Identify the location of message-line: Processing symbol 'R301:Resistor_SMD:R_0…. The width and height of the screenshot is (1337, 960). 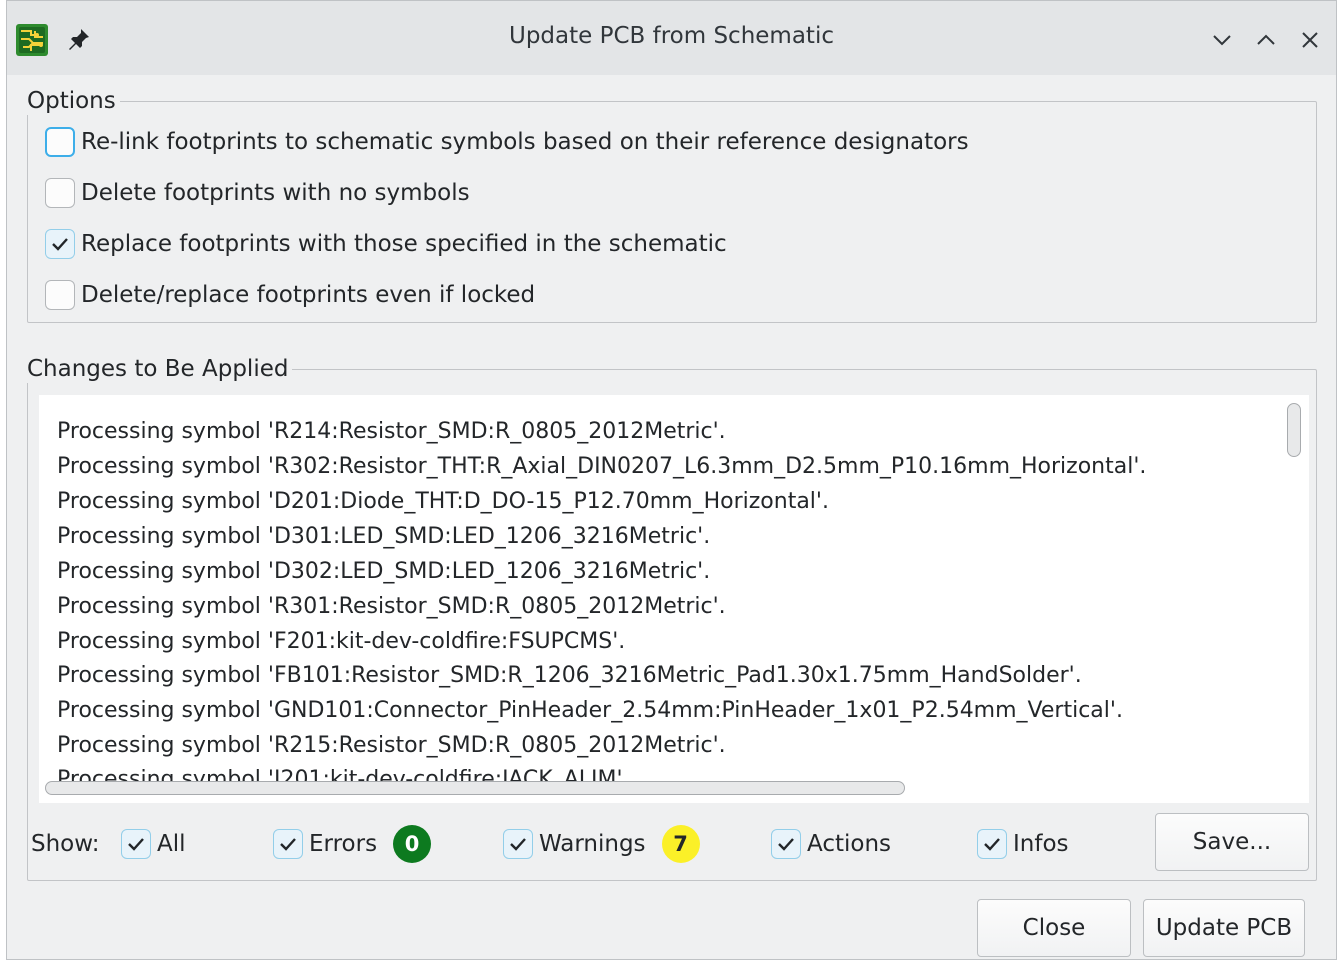
(391, 606).